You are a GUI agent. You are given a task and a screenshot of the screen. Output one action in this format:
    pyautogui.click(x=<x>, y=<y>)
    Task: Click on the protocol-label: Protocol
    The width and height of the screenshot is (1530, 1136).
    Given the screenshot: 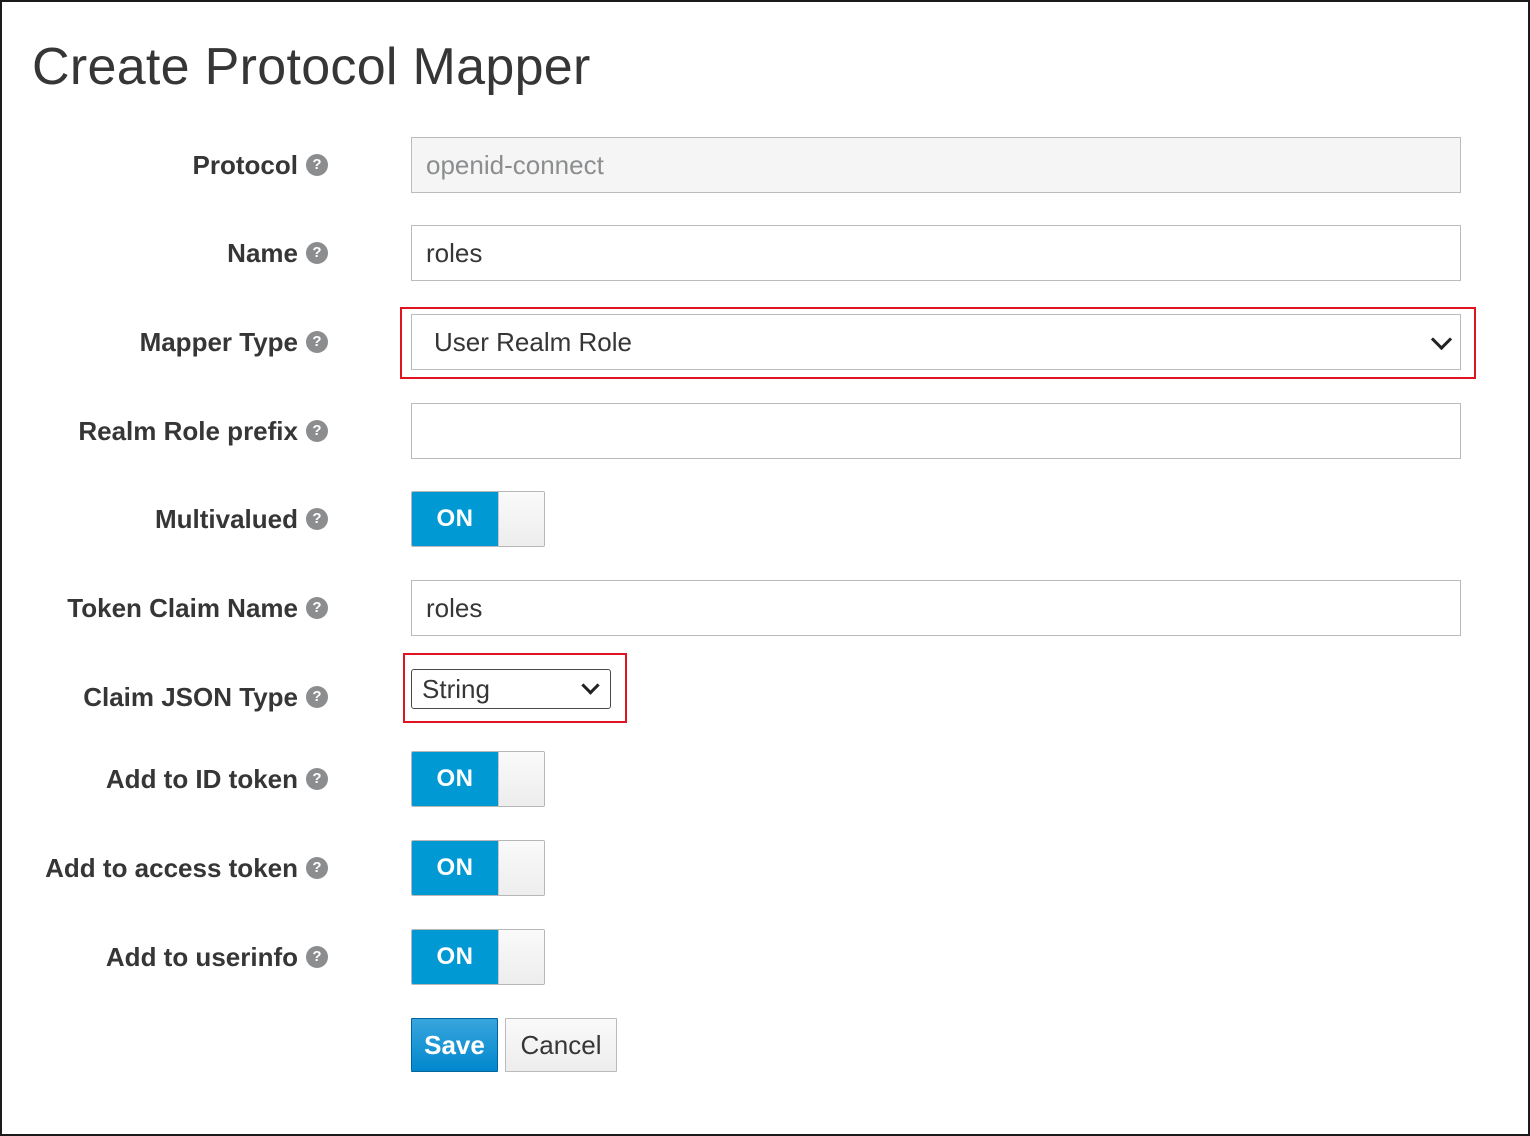 What is the action you would take?
    pyautogui.click(x=245, y=164)
    